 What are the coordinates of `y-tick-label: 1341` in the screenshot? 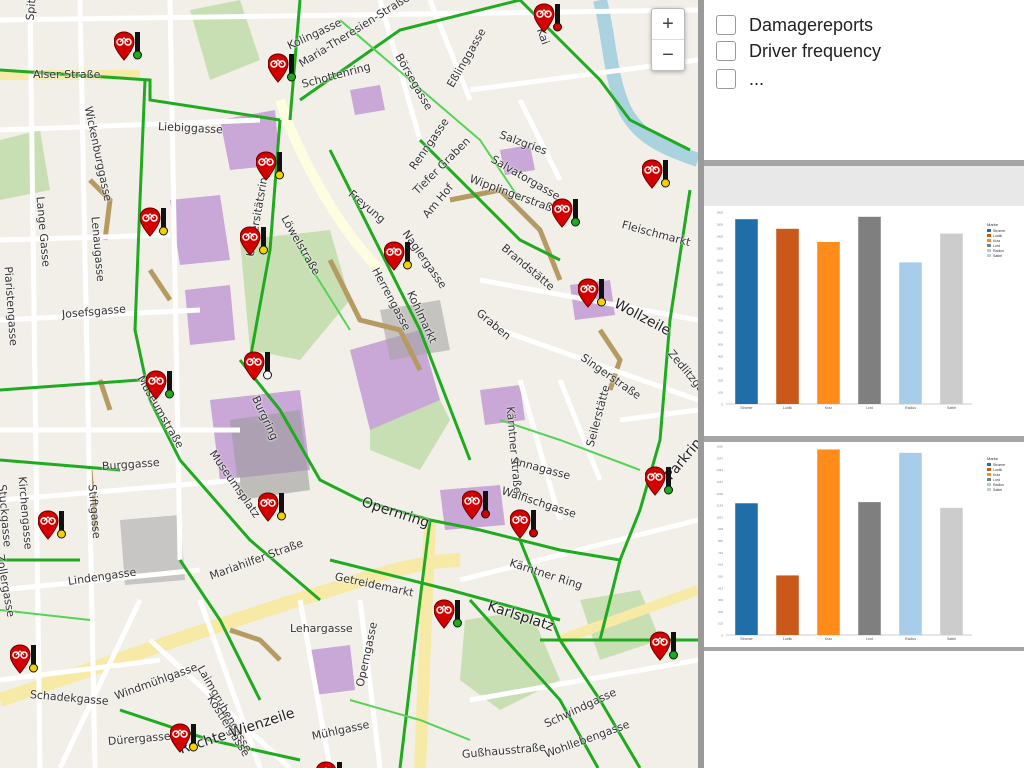 It's located at (719, 482).